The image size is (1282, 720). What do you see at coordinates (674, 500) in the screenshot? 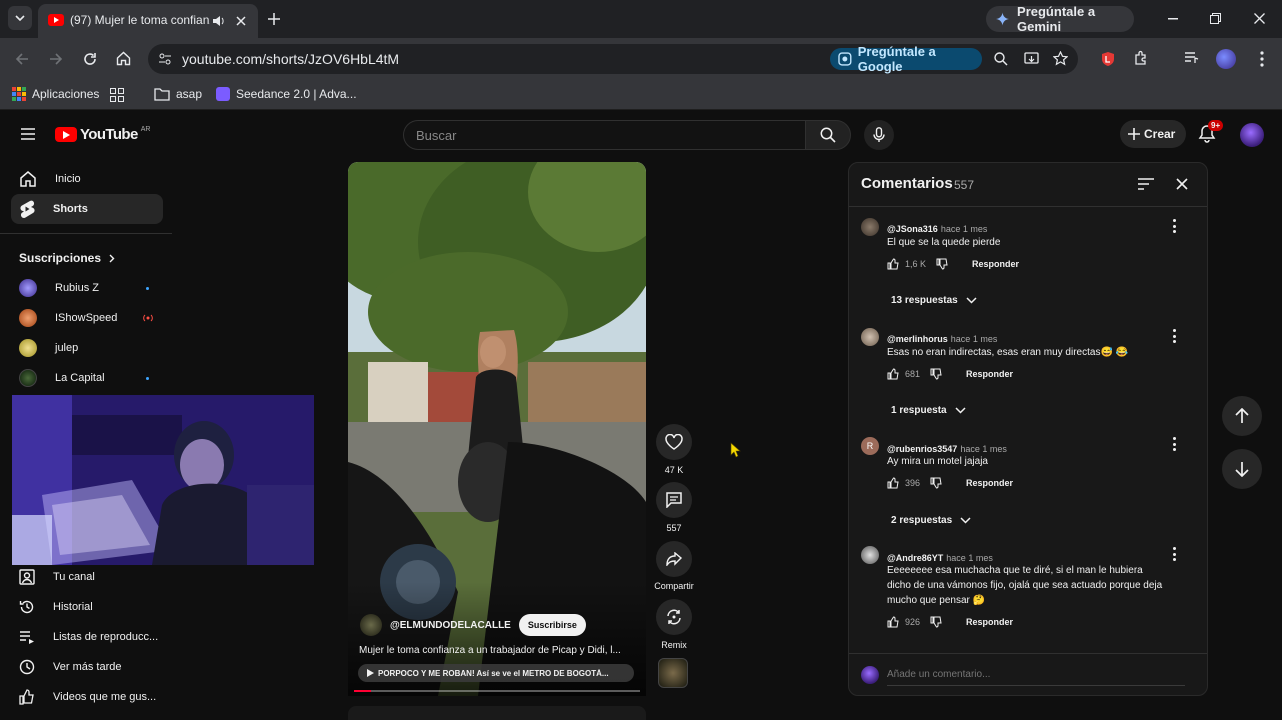
I see `comments-button` at bounding box center [674, 500].